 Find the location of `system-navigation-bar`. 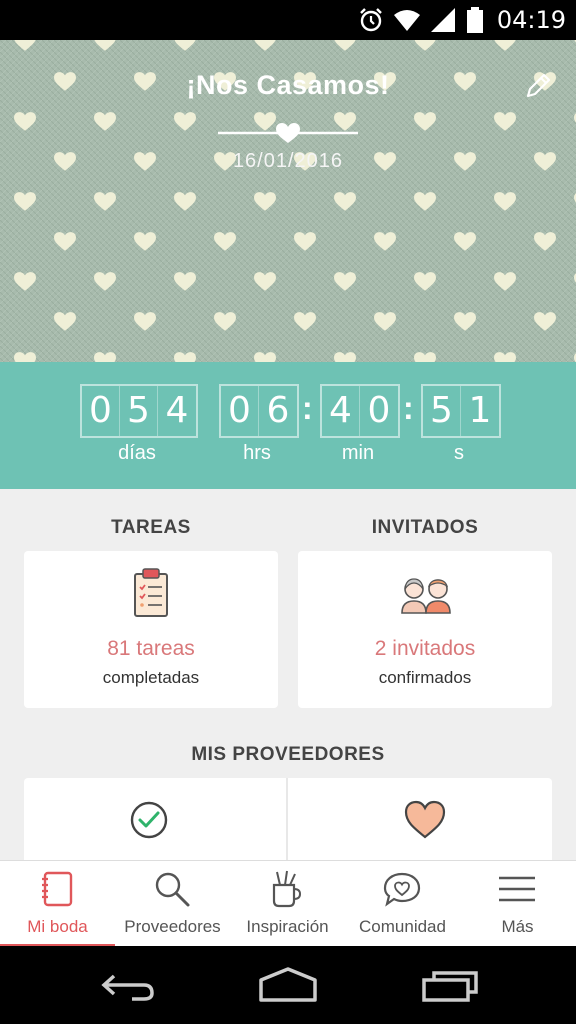

system-navigation-bar is located at coordinates (288, 985).